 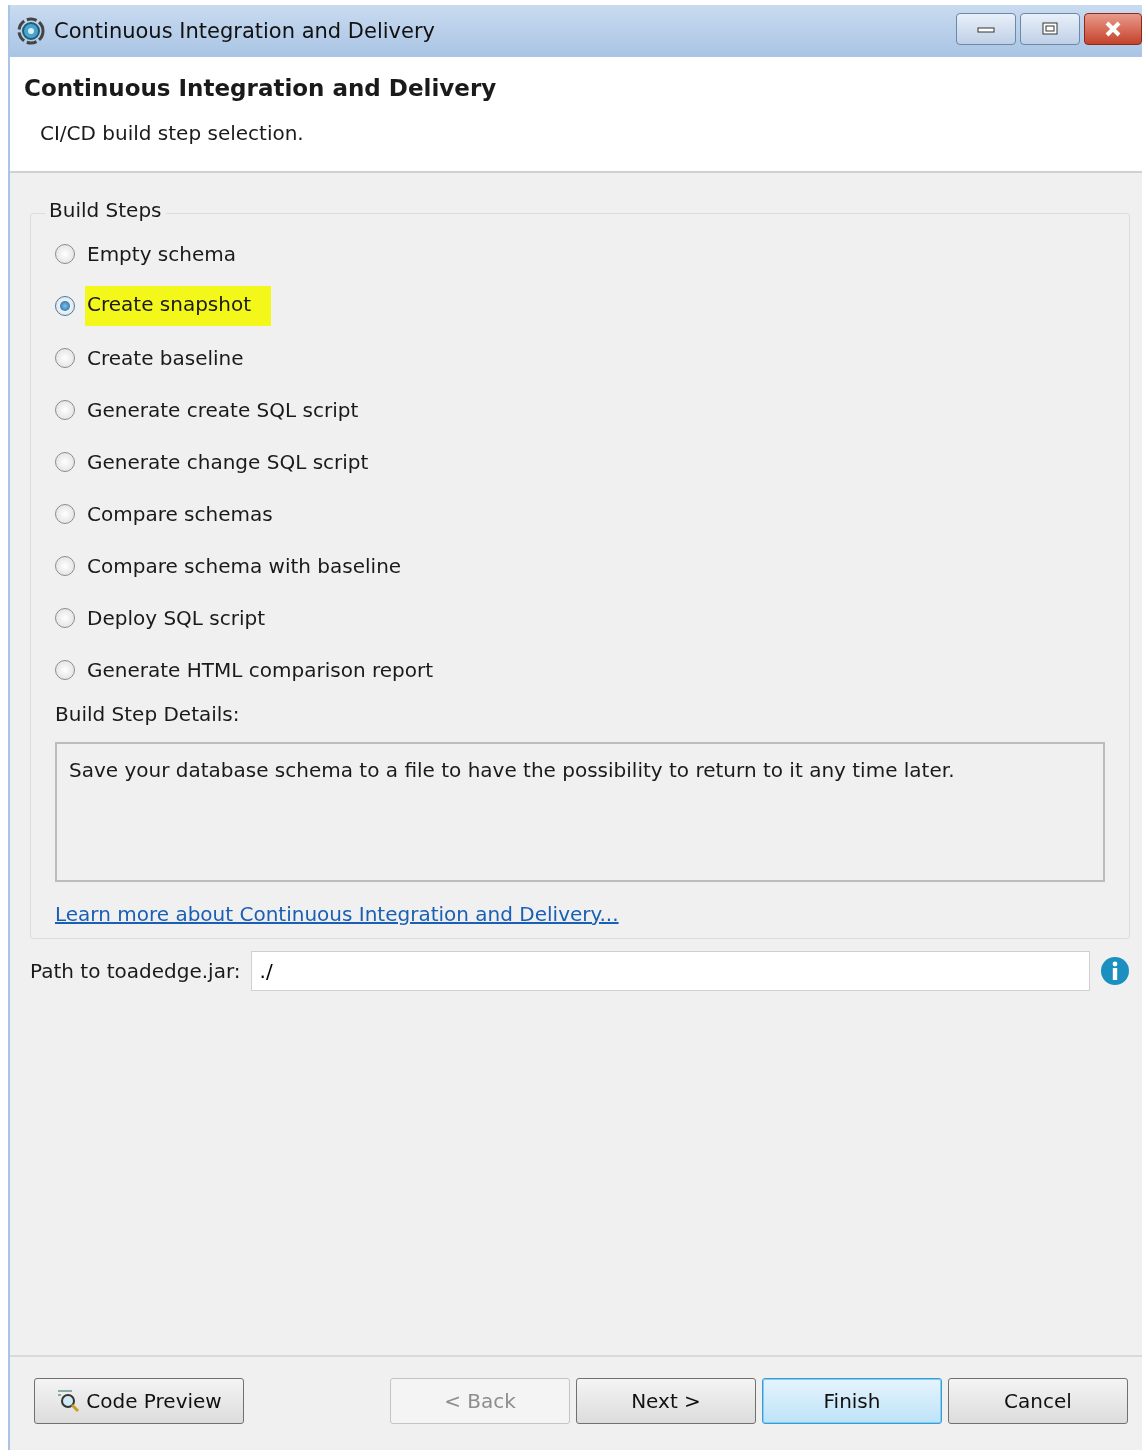 I want to click on dialog-button: Finish, so click(x=852, y=1401).